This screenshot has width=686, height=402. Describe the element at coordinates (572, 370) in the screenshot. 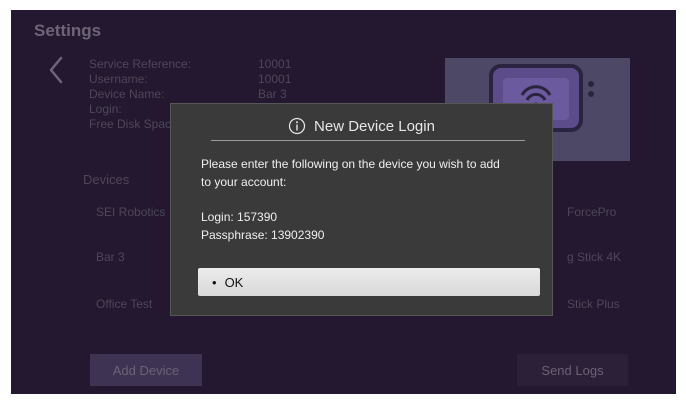

I see `send-logs-button: Send Logs` at that location.